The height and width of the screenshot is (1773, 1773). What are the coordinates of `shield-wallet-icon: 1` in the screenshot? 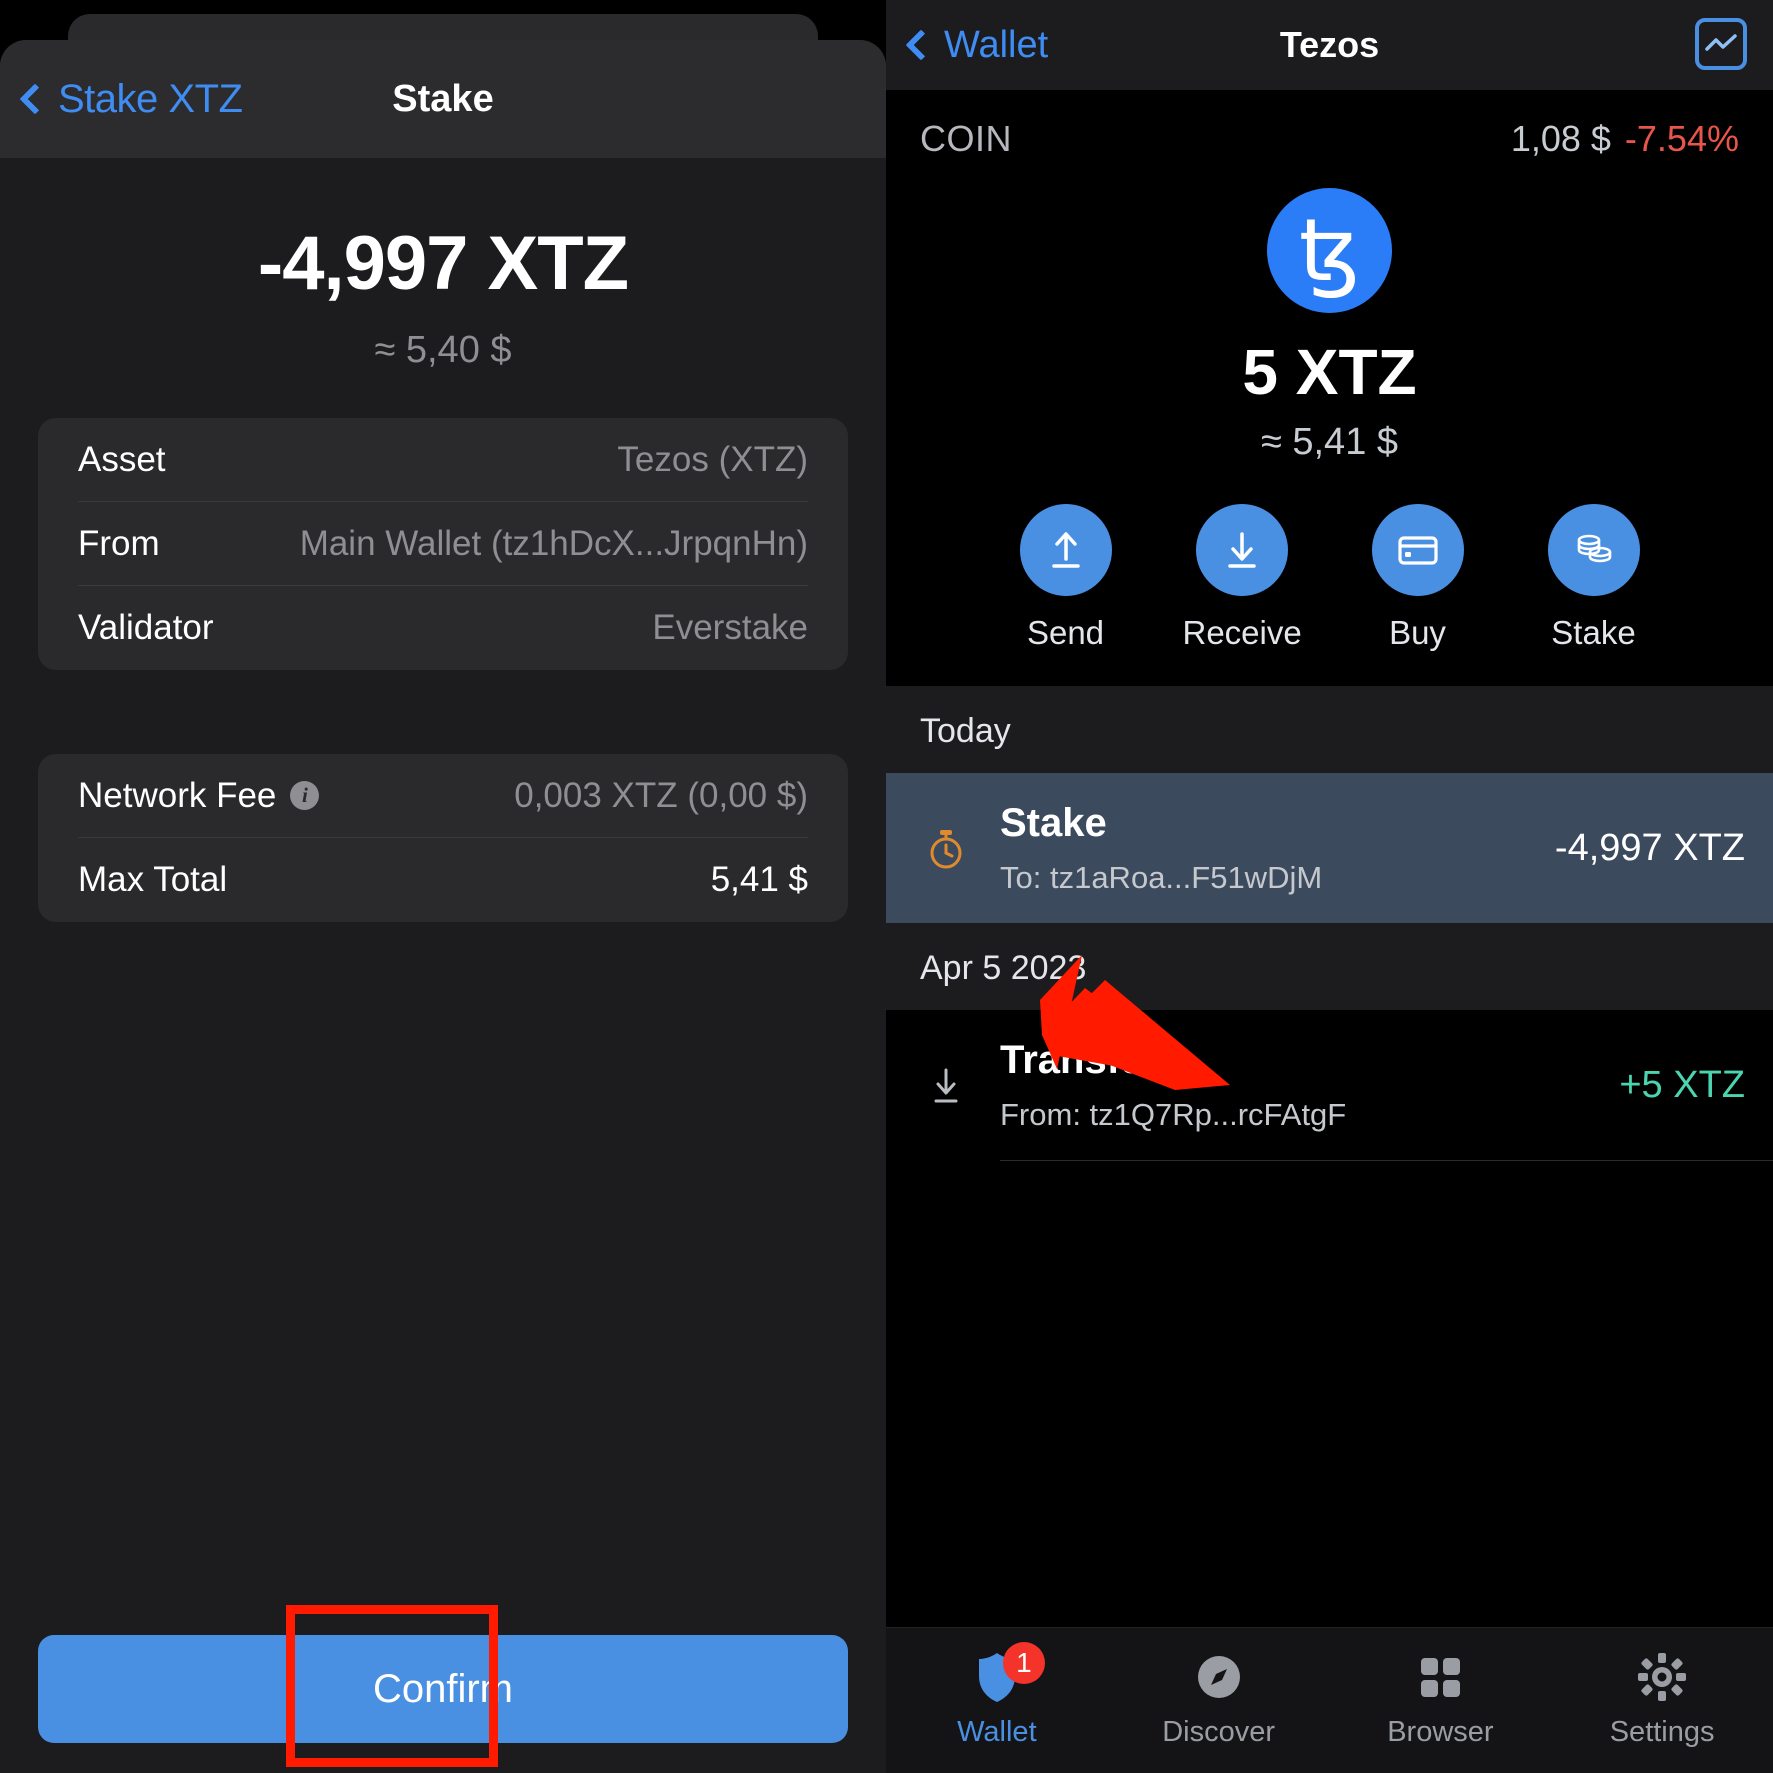 It's located at (997, 1675).